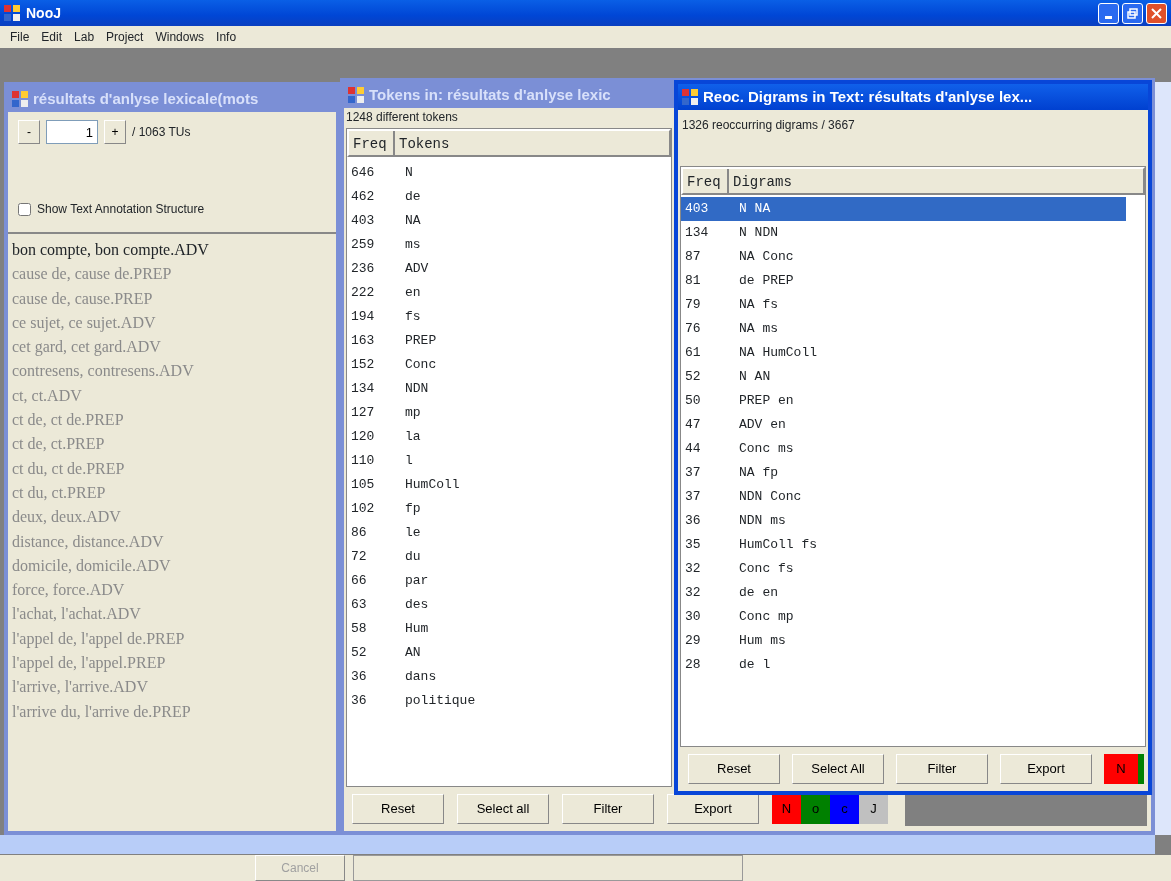  Describe the element at coordinates (903, 449) in the screenshot. I see `table-row: 44 Conc ms` at that location.